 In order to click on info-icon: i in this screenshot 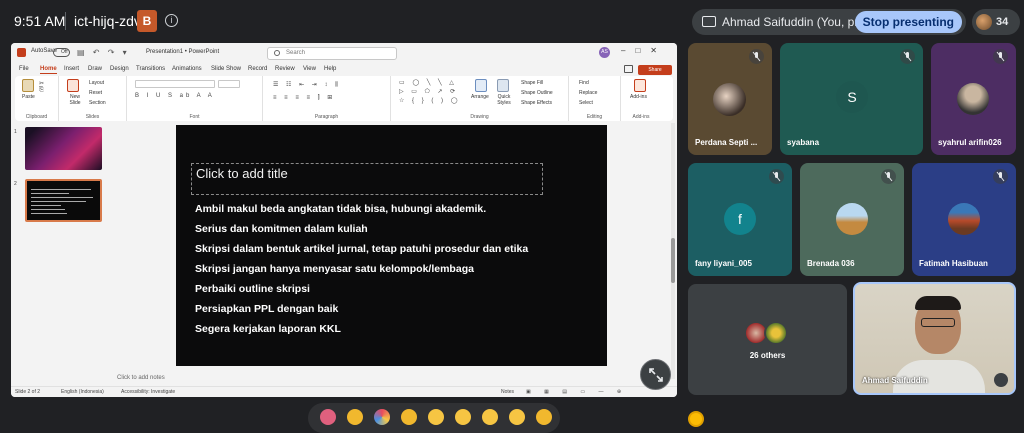, I will do `click(171, 20)`.